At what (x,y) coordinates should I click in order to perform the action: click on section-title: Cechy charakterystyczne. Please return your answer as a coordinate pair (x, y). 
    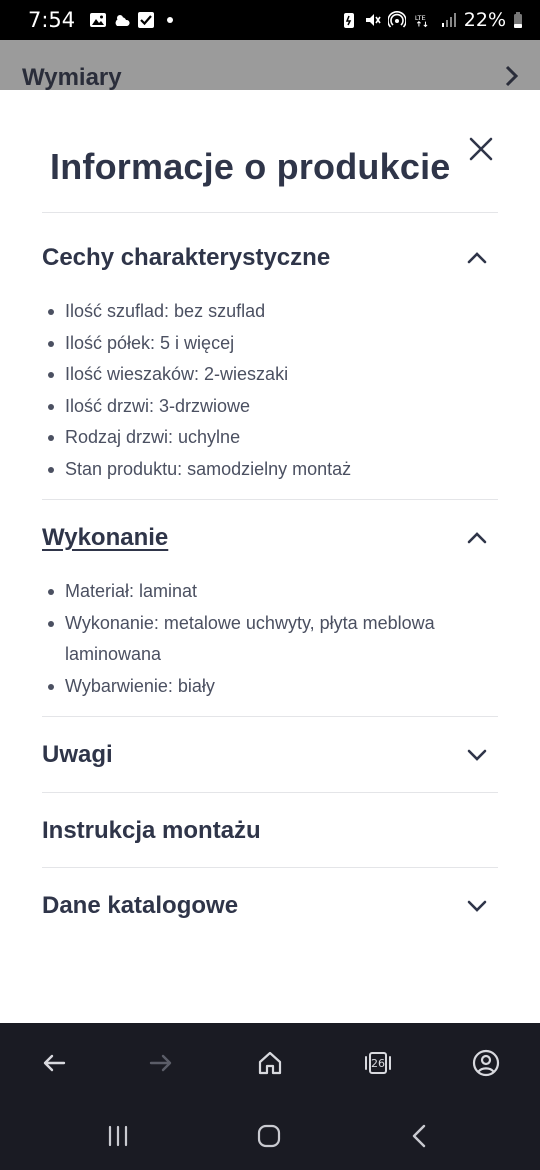
    Looking at the image, I should click on (186, 257).